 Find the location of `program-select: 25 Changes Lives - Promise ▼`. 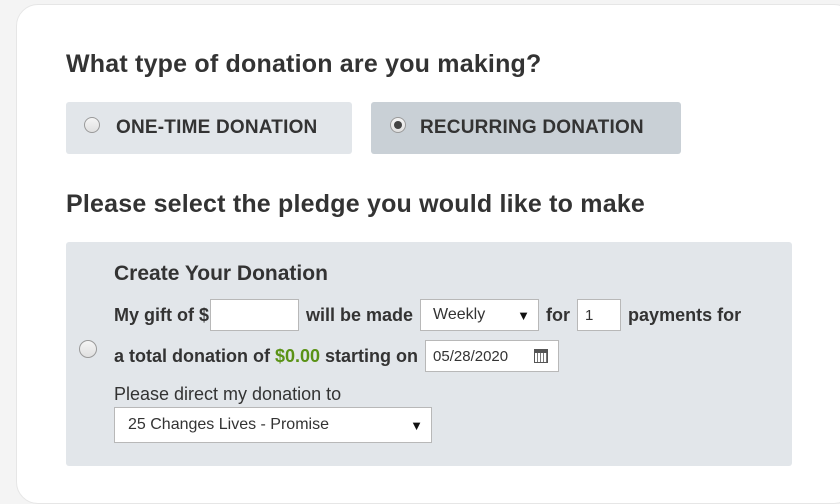

program-select: 25 Changes Lives - Promise ▼ is located at coordinates (273, 425).